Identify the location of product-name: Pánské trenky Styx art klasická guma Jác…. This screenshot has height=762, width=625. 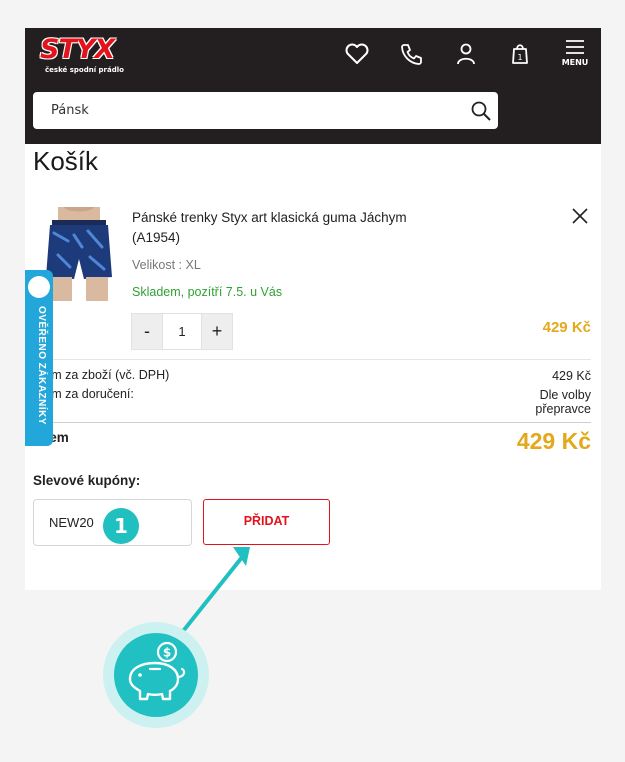
(272, 228).